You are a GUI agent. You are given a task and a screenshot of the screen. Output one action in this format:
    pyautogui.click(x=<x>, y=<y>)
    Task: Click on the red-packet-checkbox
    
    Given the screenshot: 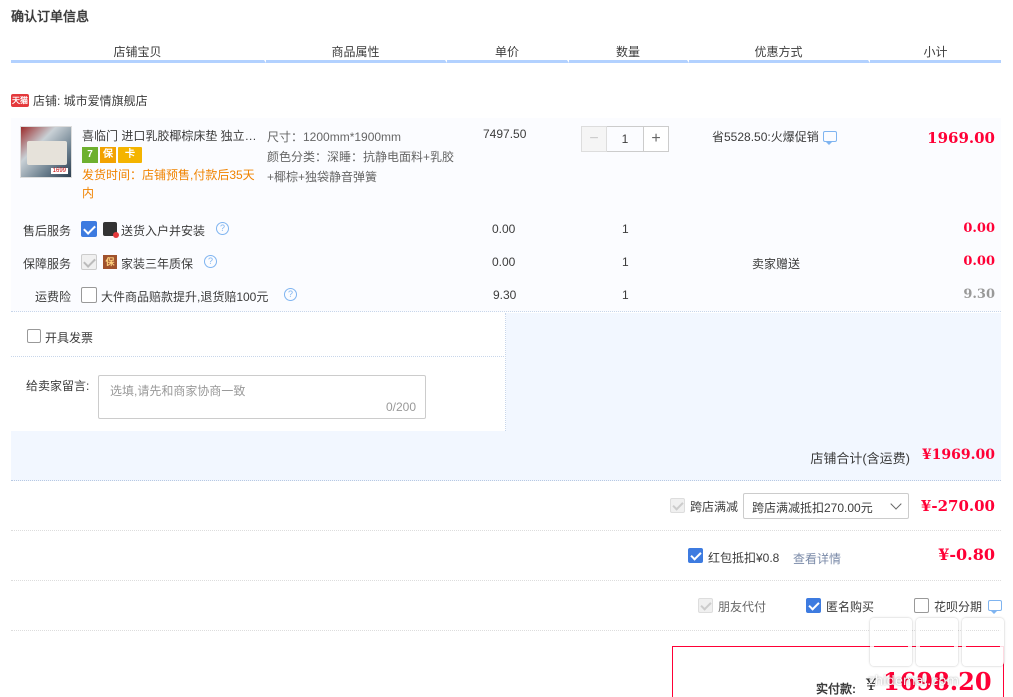 What is the action you would take?
    pyautogui.click(x=695, y=555)
    